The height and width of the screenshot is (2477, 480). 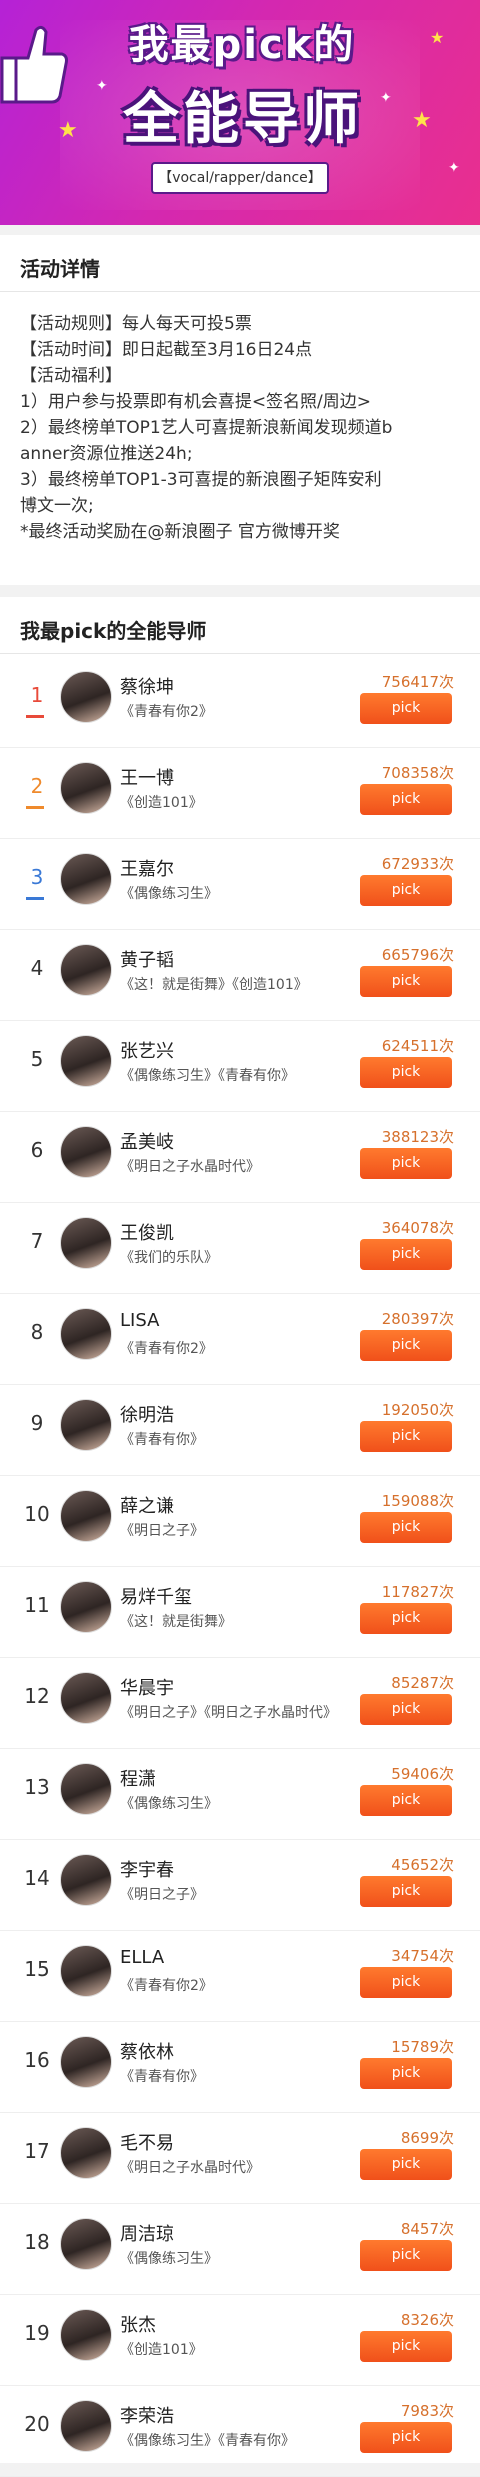 I want to click on detail-line: 【活动福利】, so click(x=71, y=376).